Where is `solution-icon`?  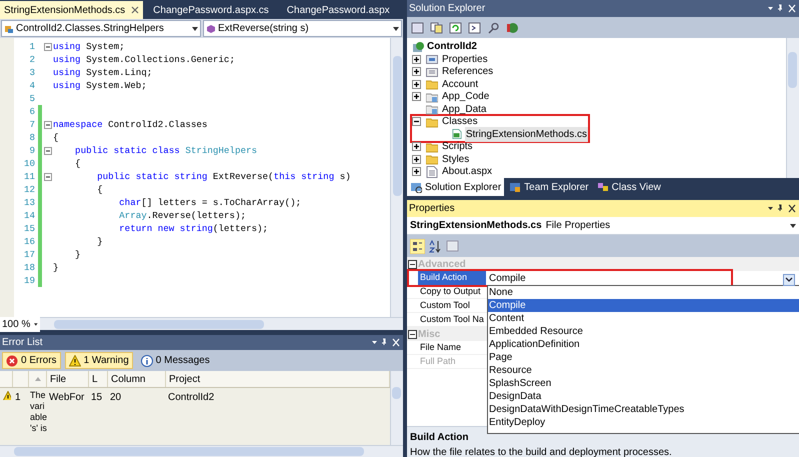 solution-icon is located at coordinates (416, 187).